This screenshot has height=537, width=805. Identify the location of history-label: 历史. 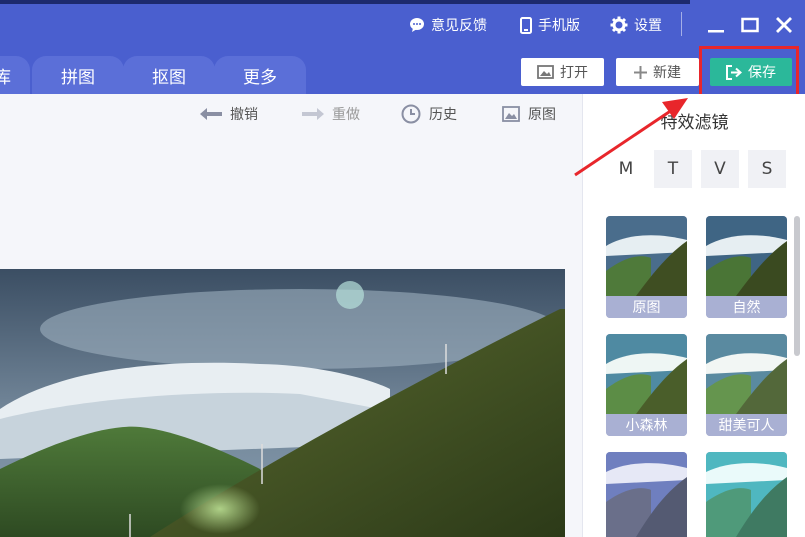
(443, 115).